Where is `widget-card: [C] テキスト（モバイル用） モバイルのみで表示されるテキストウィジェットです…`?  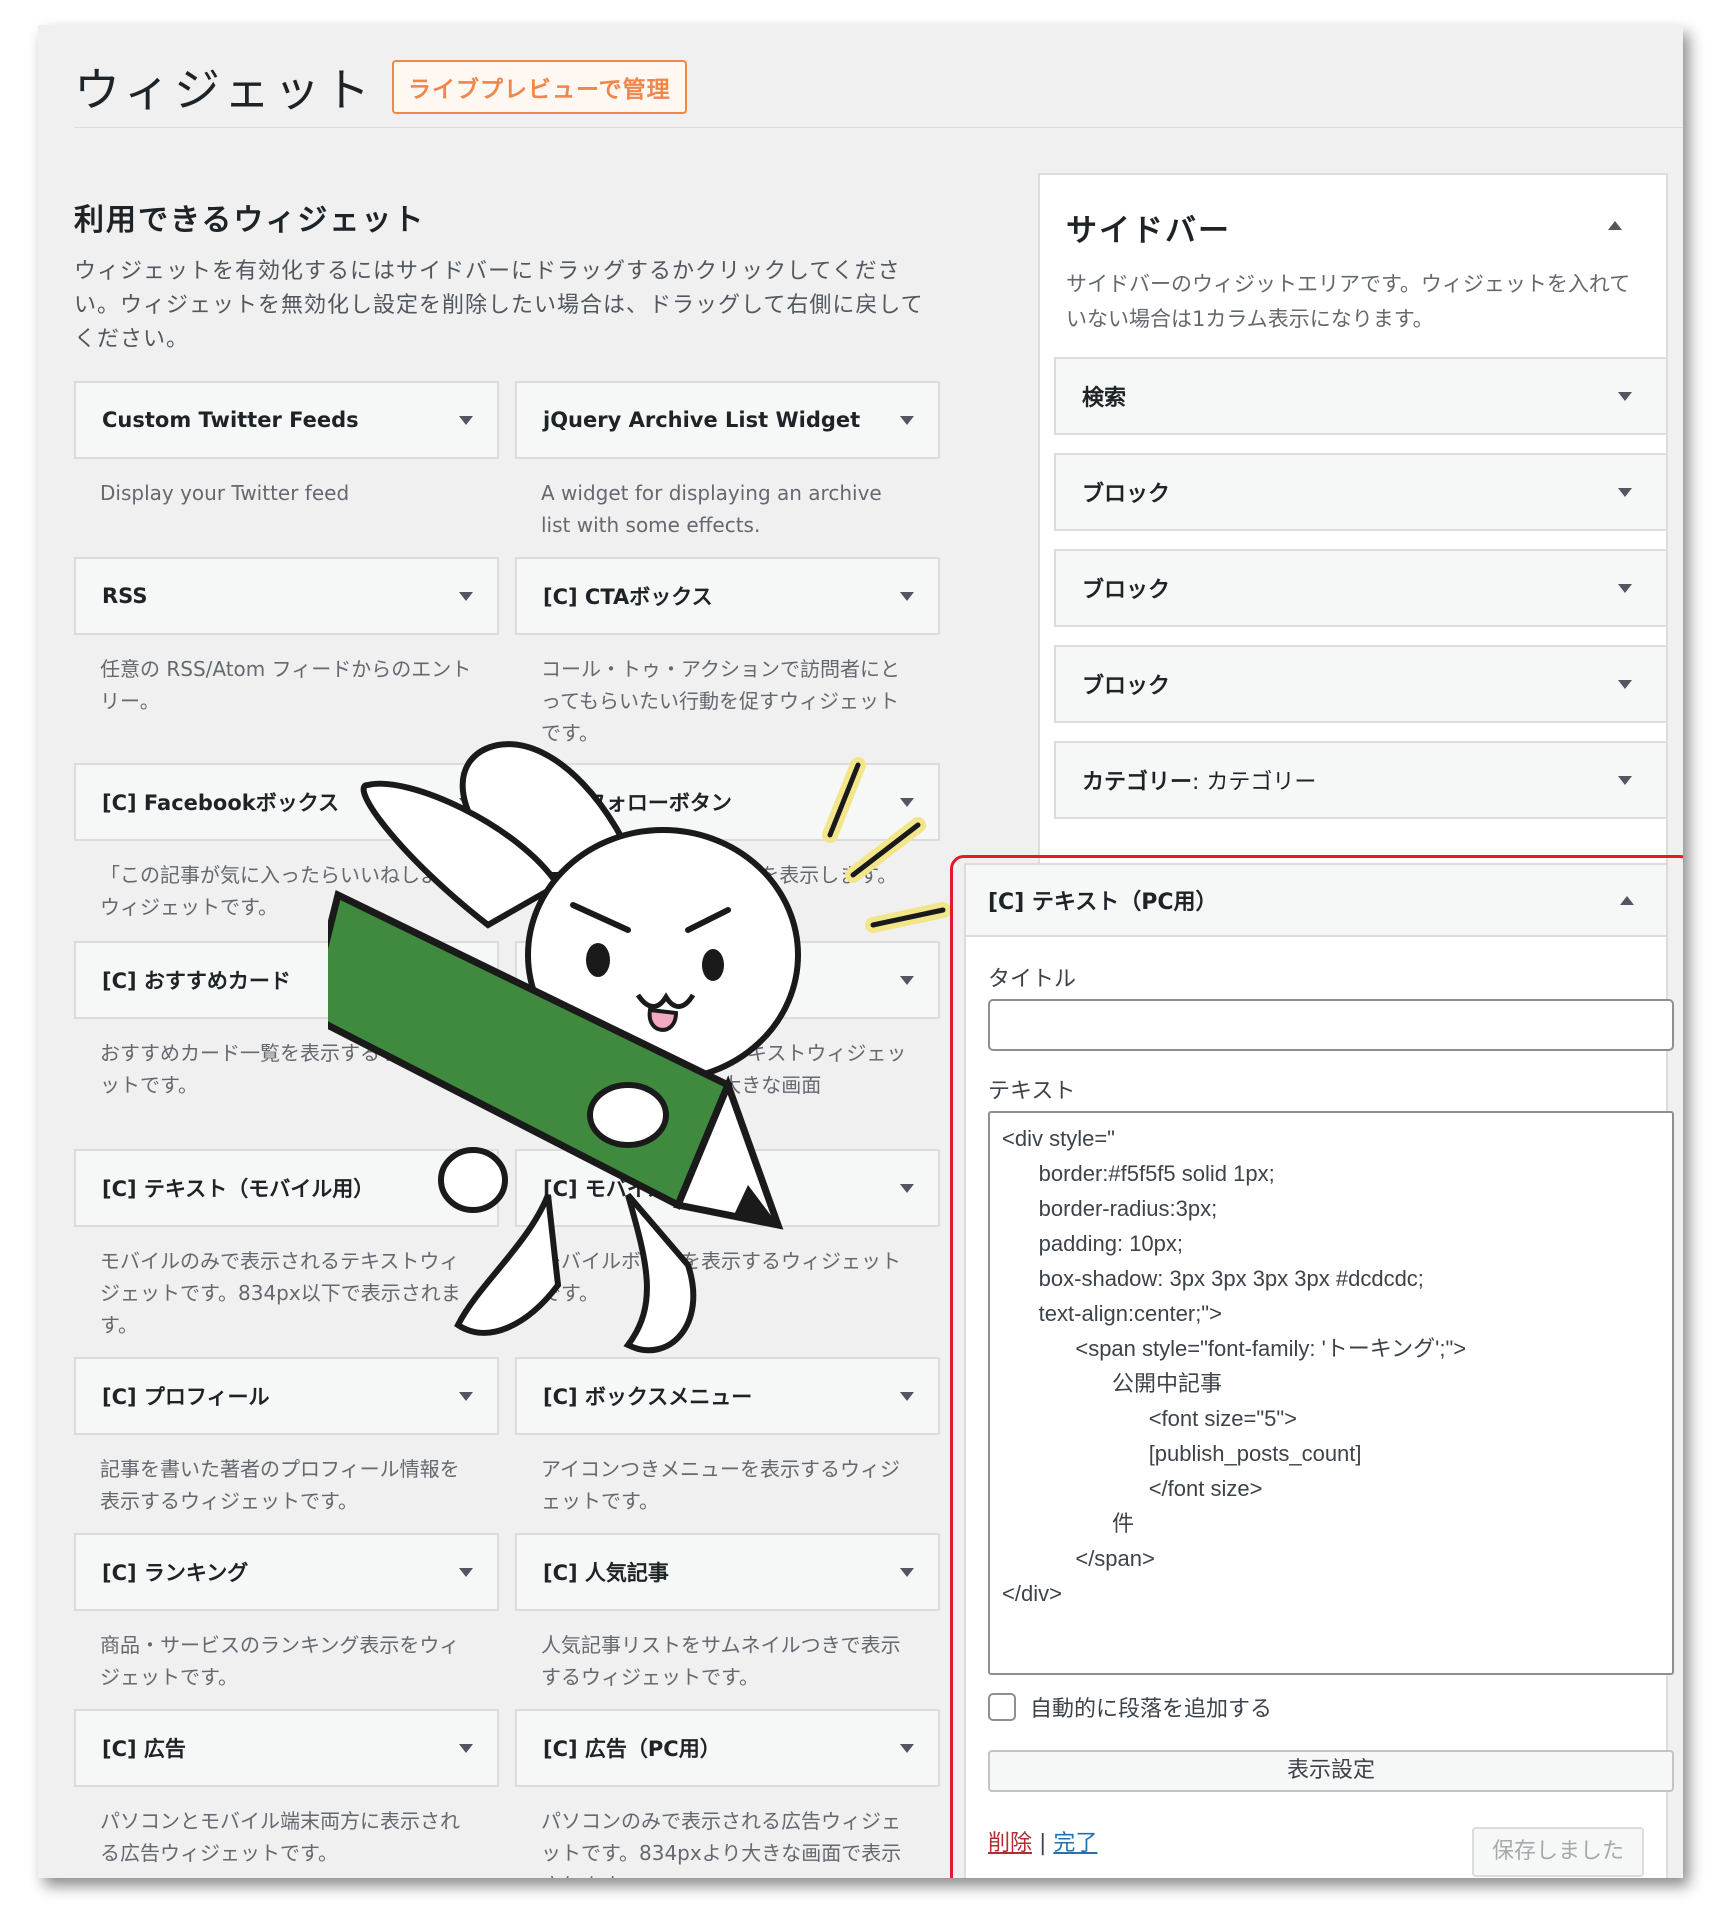 widget-card: [C] テキスト（モバイル用） モバイルのみで表示されるテキストウィジェットです… is located at coordinates (286, 1245).